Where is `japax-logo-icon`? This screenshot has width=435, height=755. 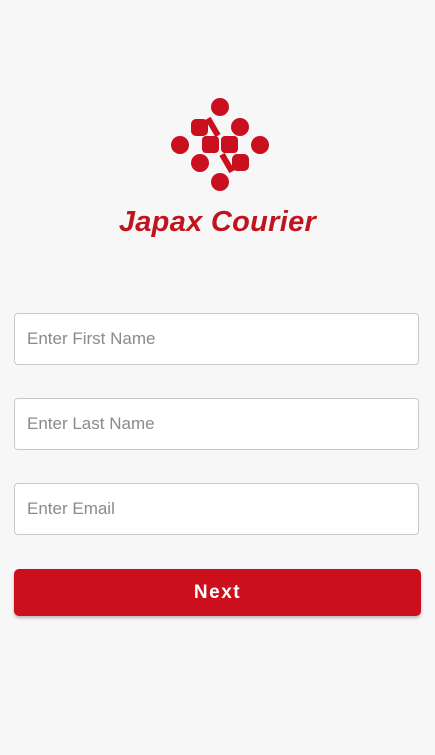
japax-logo-icon is located at coordinates (220, 144).